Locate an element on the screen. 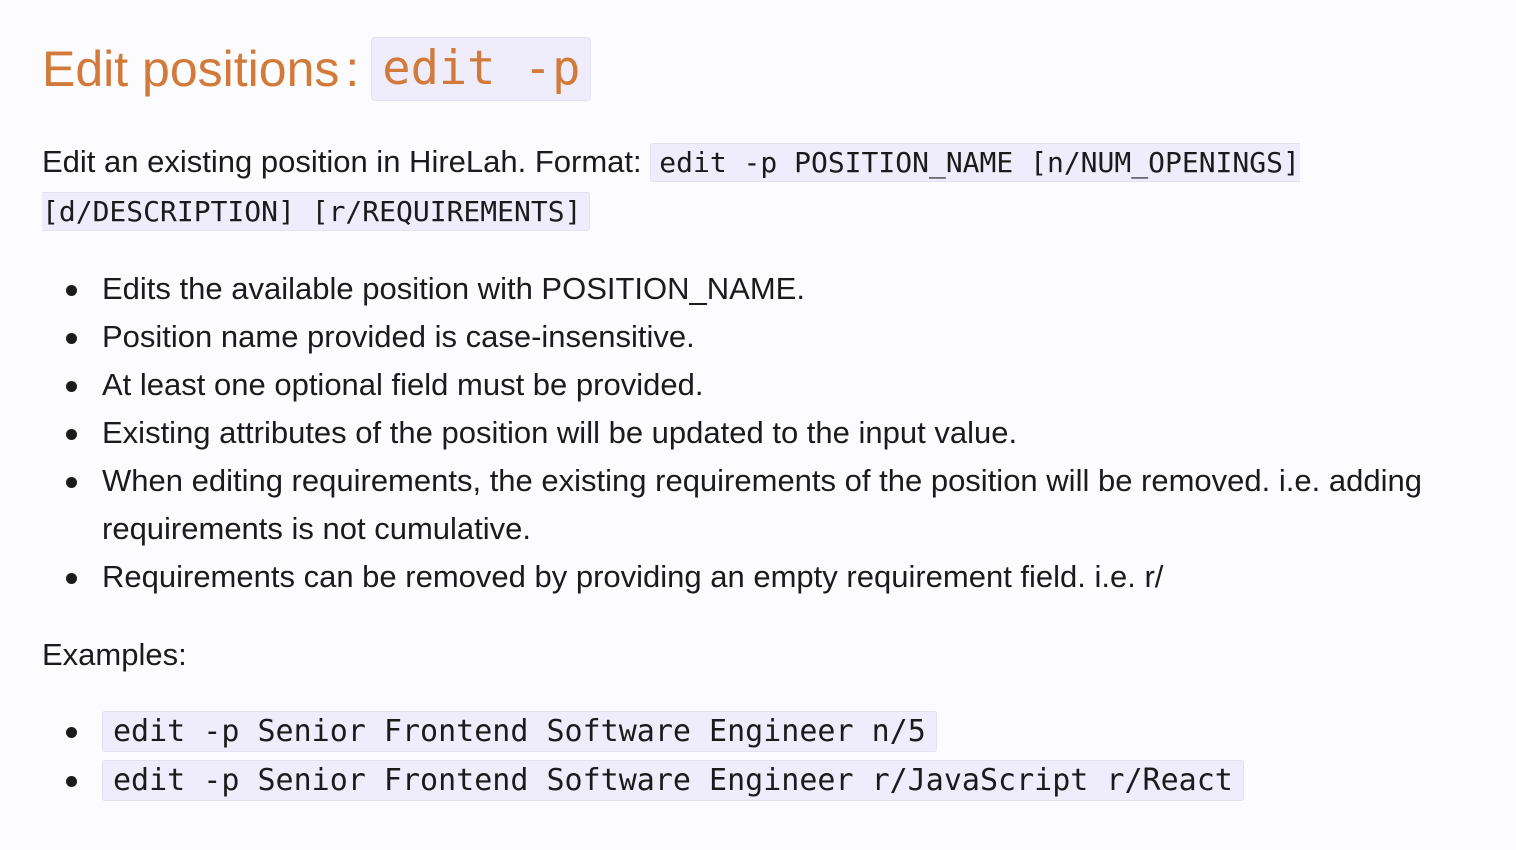  section-heading: Edit positions : edit -p is located at coordinates (779, 69).